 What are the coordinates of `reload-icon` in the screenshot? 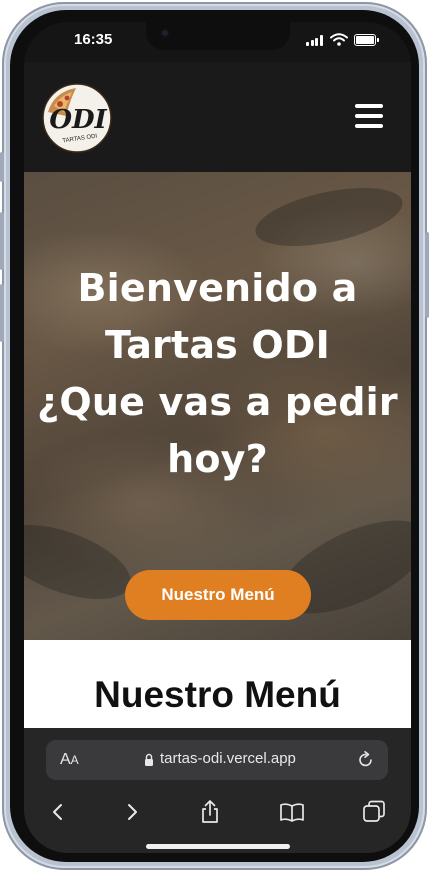 It's located at (366, 760).